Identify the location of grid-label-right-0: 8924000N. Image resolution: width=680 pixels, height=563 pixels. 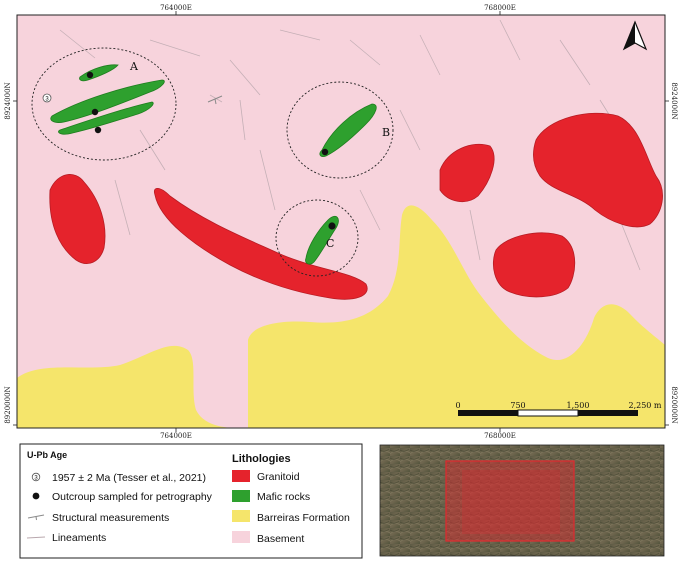
(674, 100).